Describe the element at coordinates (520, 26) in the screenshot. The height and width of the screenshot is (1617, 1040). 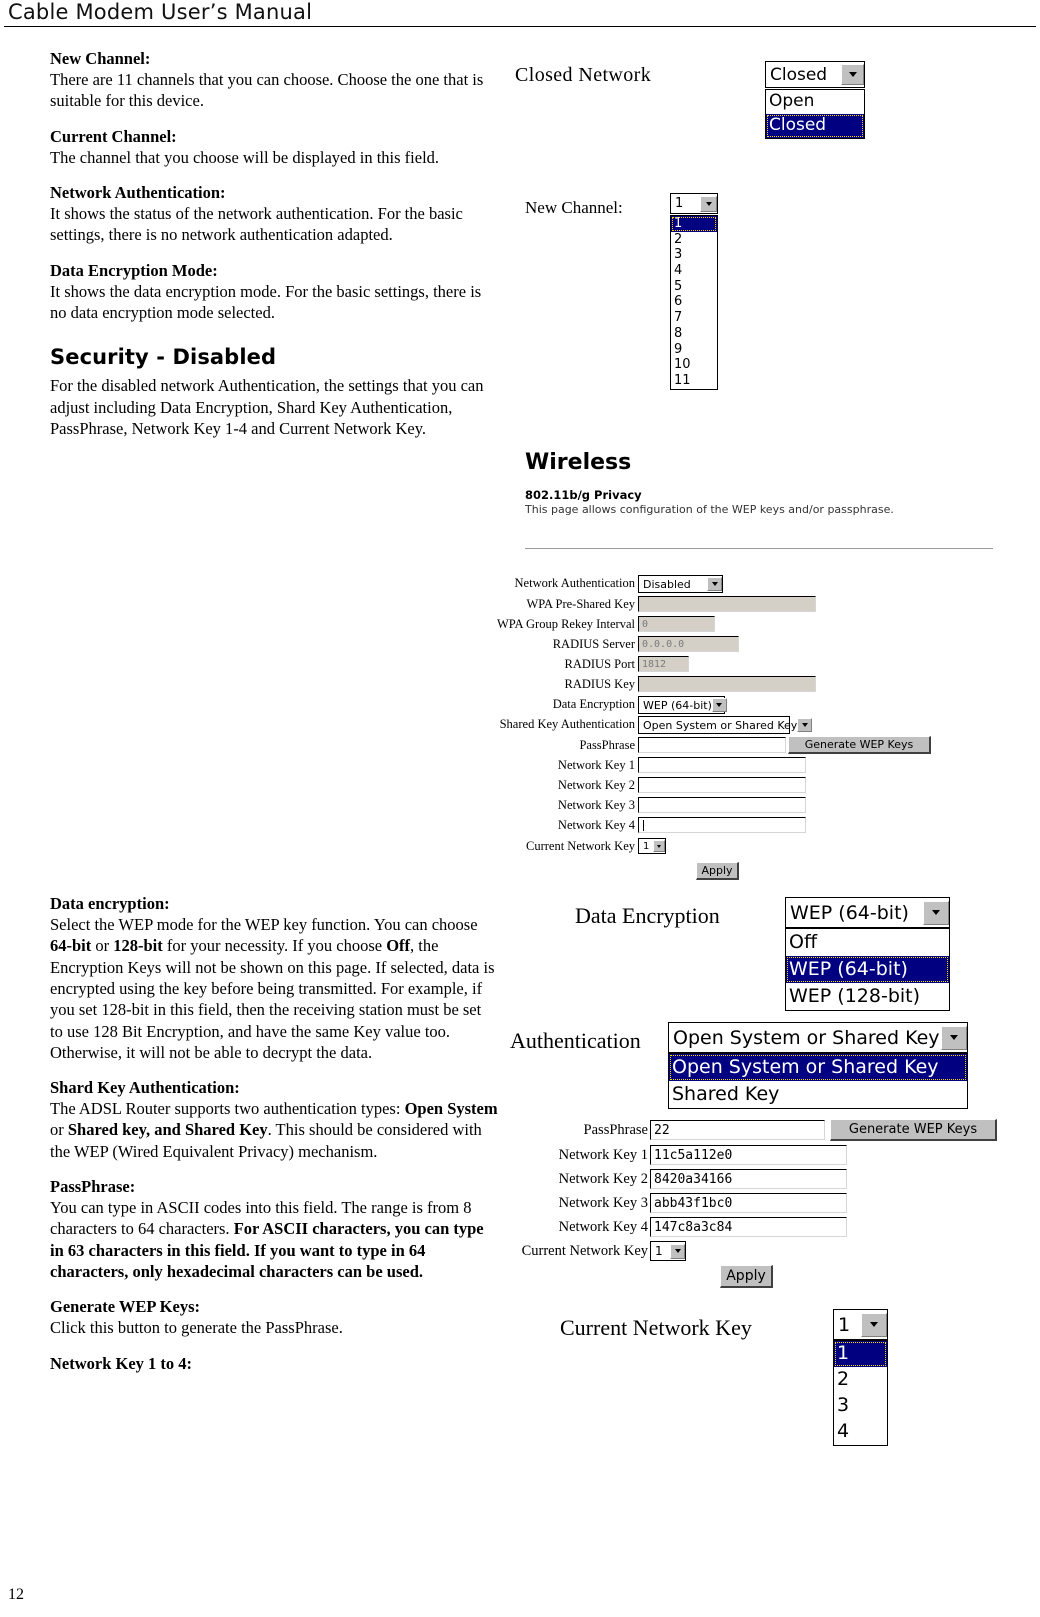
I see `header-divider` at that location.